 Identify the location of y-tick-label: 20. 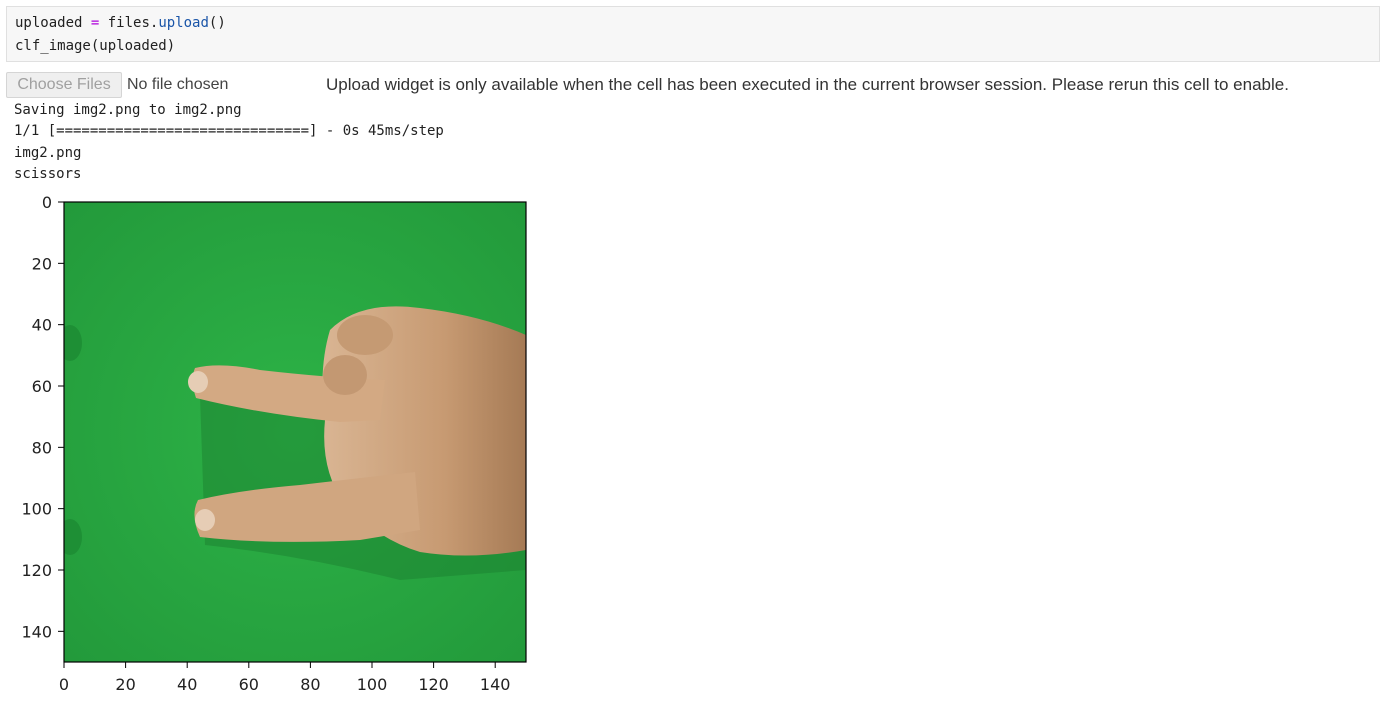
(42, 263).